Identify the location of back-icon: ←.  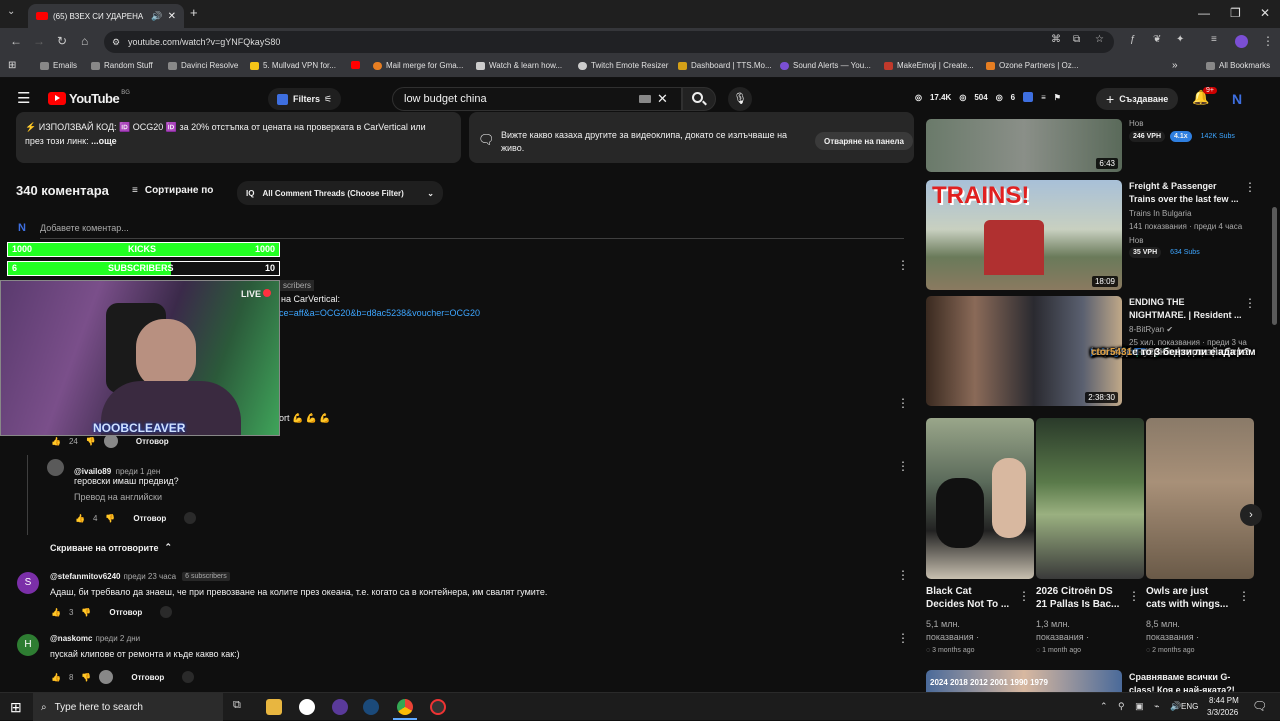
(16, 41).